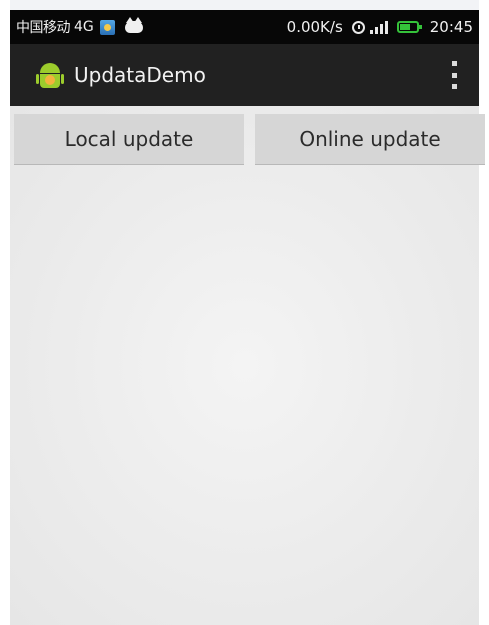 The image size is (489, 625). Describe the element at coordinates (314, 27) in the screenshot. I see `net-speed: 0.00K/s` at that location.